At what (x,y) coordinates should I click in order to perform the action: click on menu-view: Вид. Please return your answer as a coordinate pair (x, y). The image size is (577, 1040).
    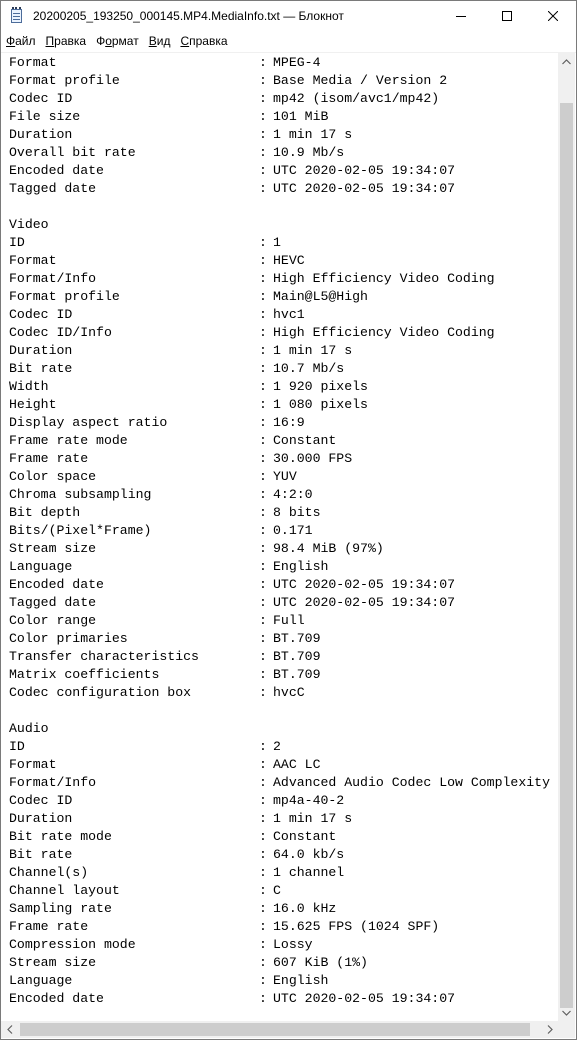
    Looking at the image, I should click on (160, 41).